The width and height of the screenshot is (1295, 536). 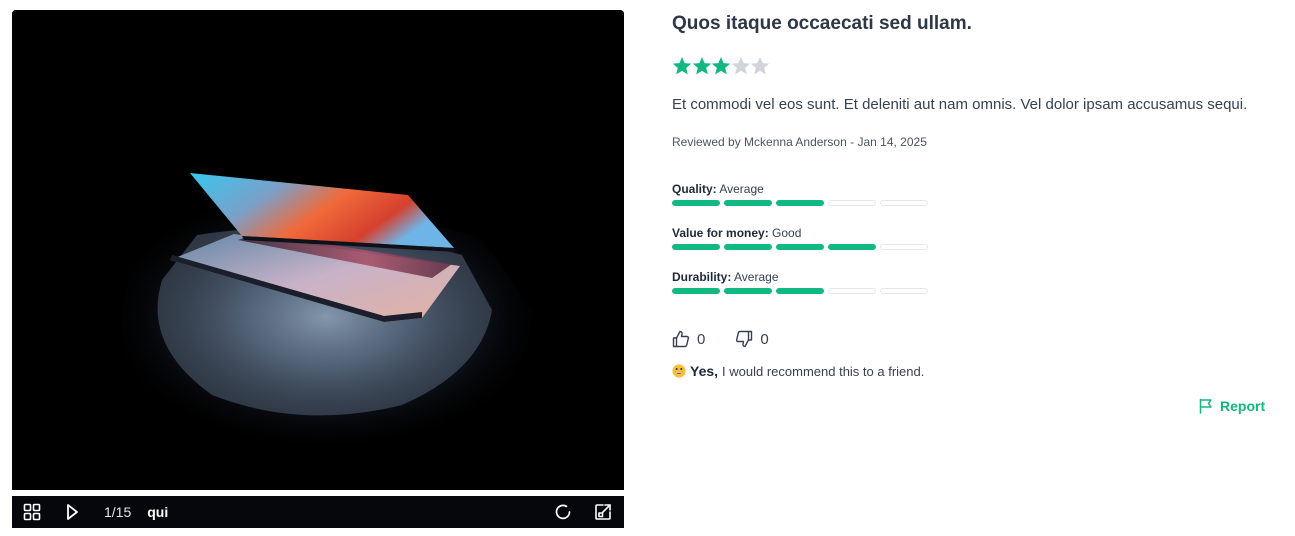 I want to click on reviewer-name: Mckenna Anderson, so click(x=795, y=142).